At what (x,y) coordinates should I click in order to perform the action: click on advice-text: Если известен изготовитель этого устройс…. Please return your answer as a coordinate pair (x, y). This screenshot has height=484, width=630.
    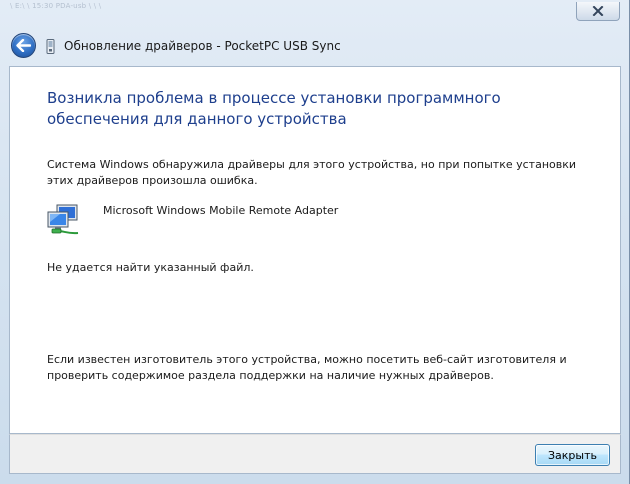
    Looking at the image, I should click on (307, 367).